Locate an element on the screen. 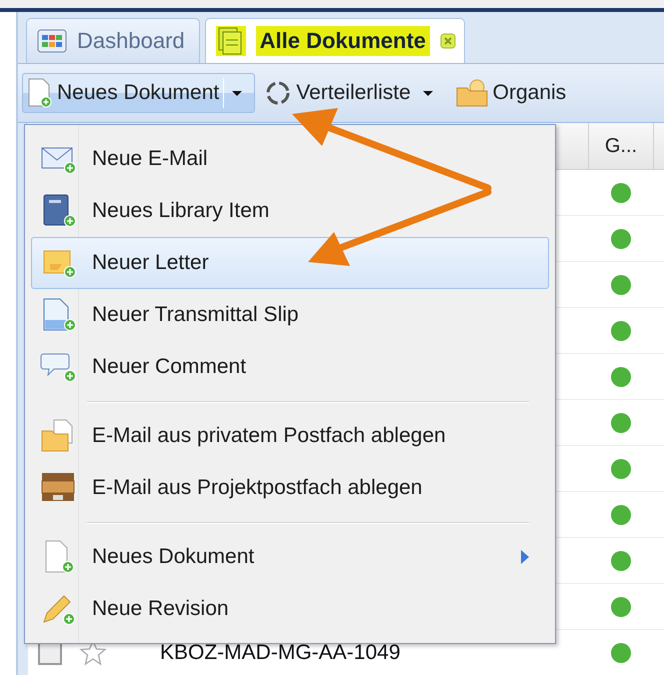 The height and width of the screenshot is (675, 664). menu-item: Neuer Transmittal Slip is located at coordinates (290, 315).